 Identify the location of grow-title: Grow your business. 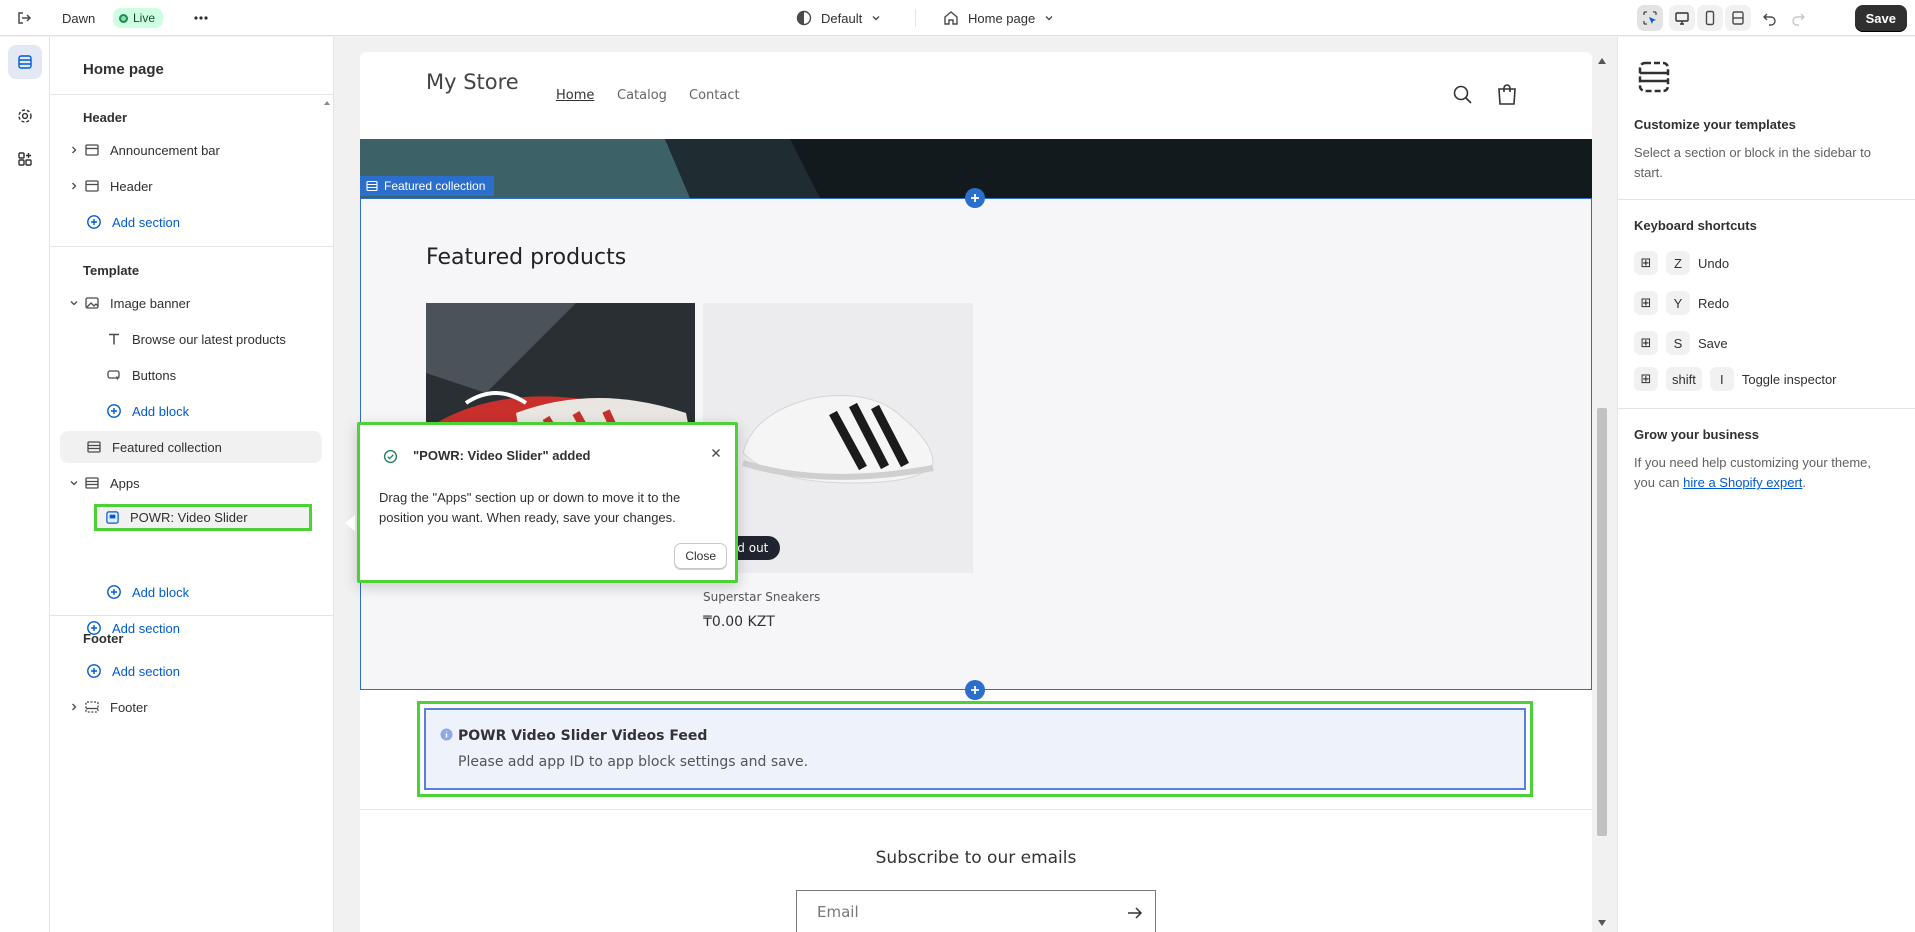
(1696, 434).